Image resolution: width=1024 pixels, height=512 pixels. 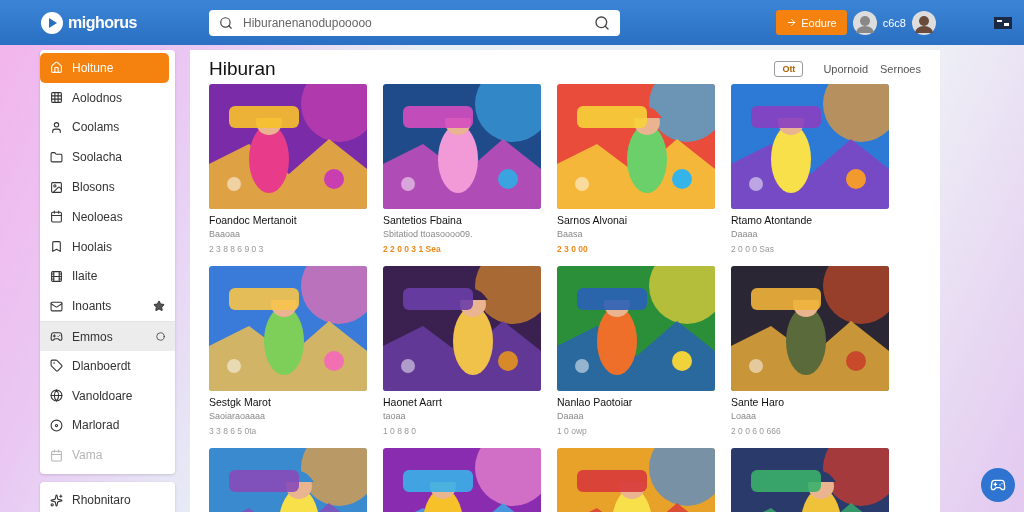 What do you see at coordinates (428, 234) in the screenshot?
I see `game-subtitle: Sbitatiod ttoasoooo09.` at bounding box center [428, 234].